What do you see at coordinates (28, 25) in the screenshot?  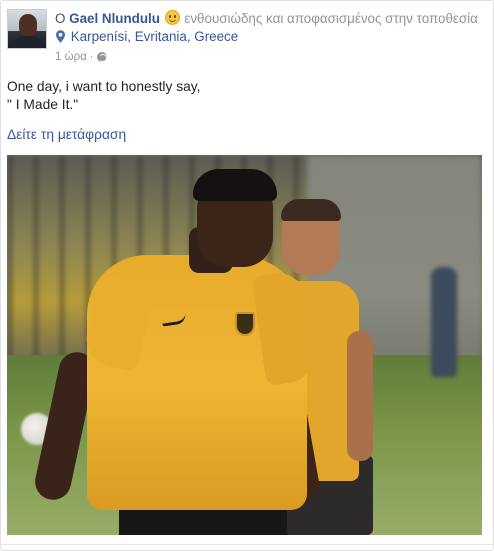 I see `avatar-head` at bounding box center [28, 25].